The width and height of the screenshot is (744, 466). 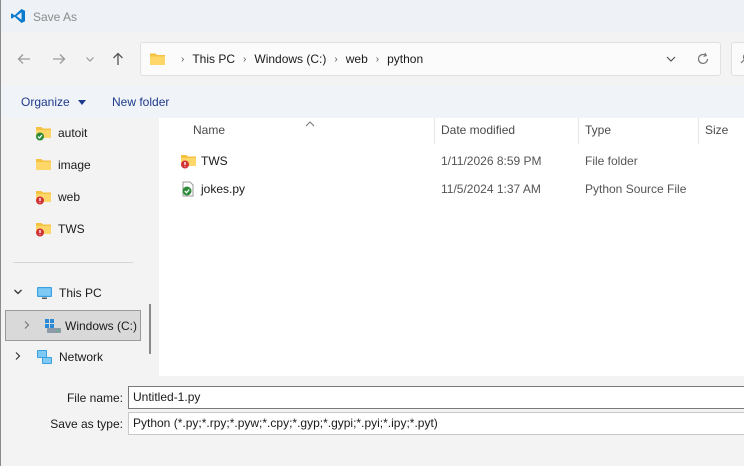 I want to click on file-date: 11/5/2024 1:37 AM, so click(x=491, y=189).